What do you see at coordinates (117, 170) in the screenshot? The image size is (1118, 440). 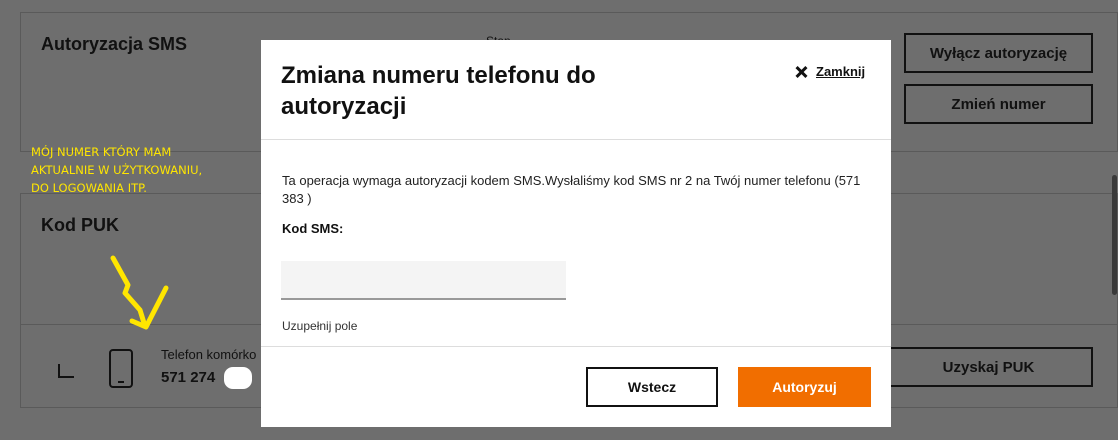 I see `annotation-line-2: AKTUALNIE W UŻYTKOWANIU,` at bounding box center [117, 170].